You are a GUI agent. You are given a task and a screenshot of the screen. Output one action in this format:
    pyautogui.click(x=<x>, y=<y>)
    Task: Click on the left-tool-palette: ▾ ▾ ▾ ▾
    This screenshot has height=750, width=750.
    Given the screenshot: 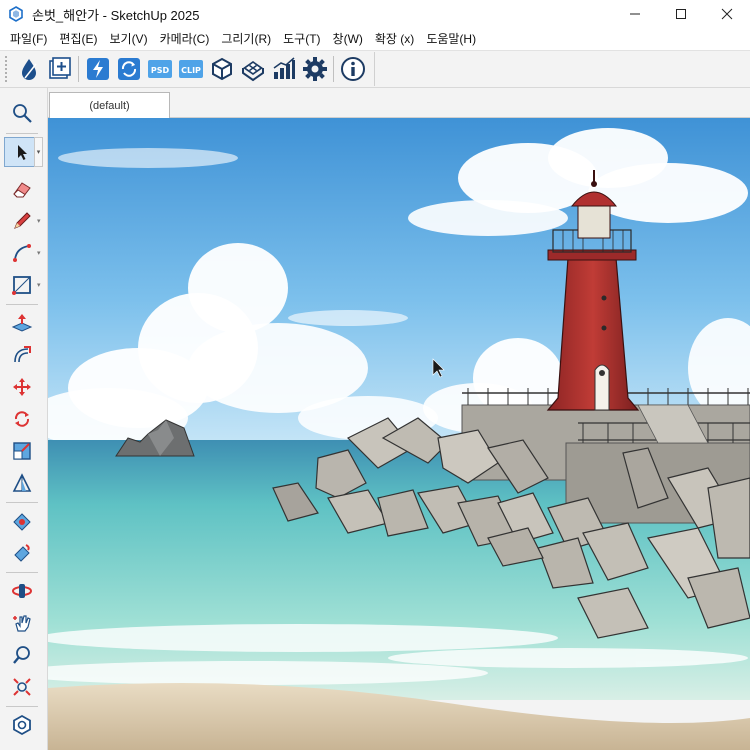 What is the action you would take?
    pyautogui.click(x=24, y=419)
    